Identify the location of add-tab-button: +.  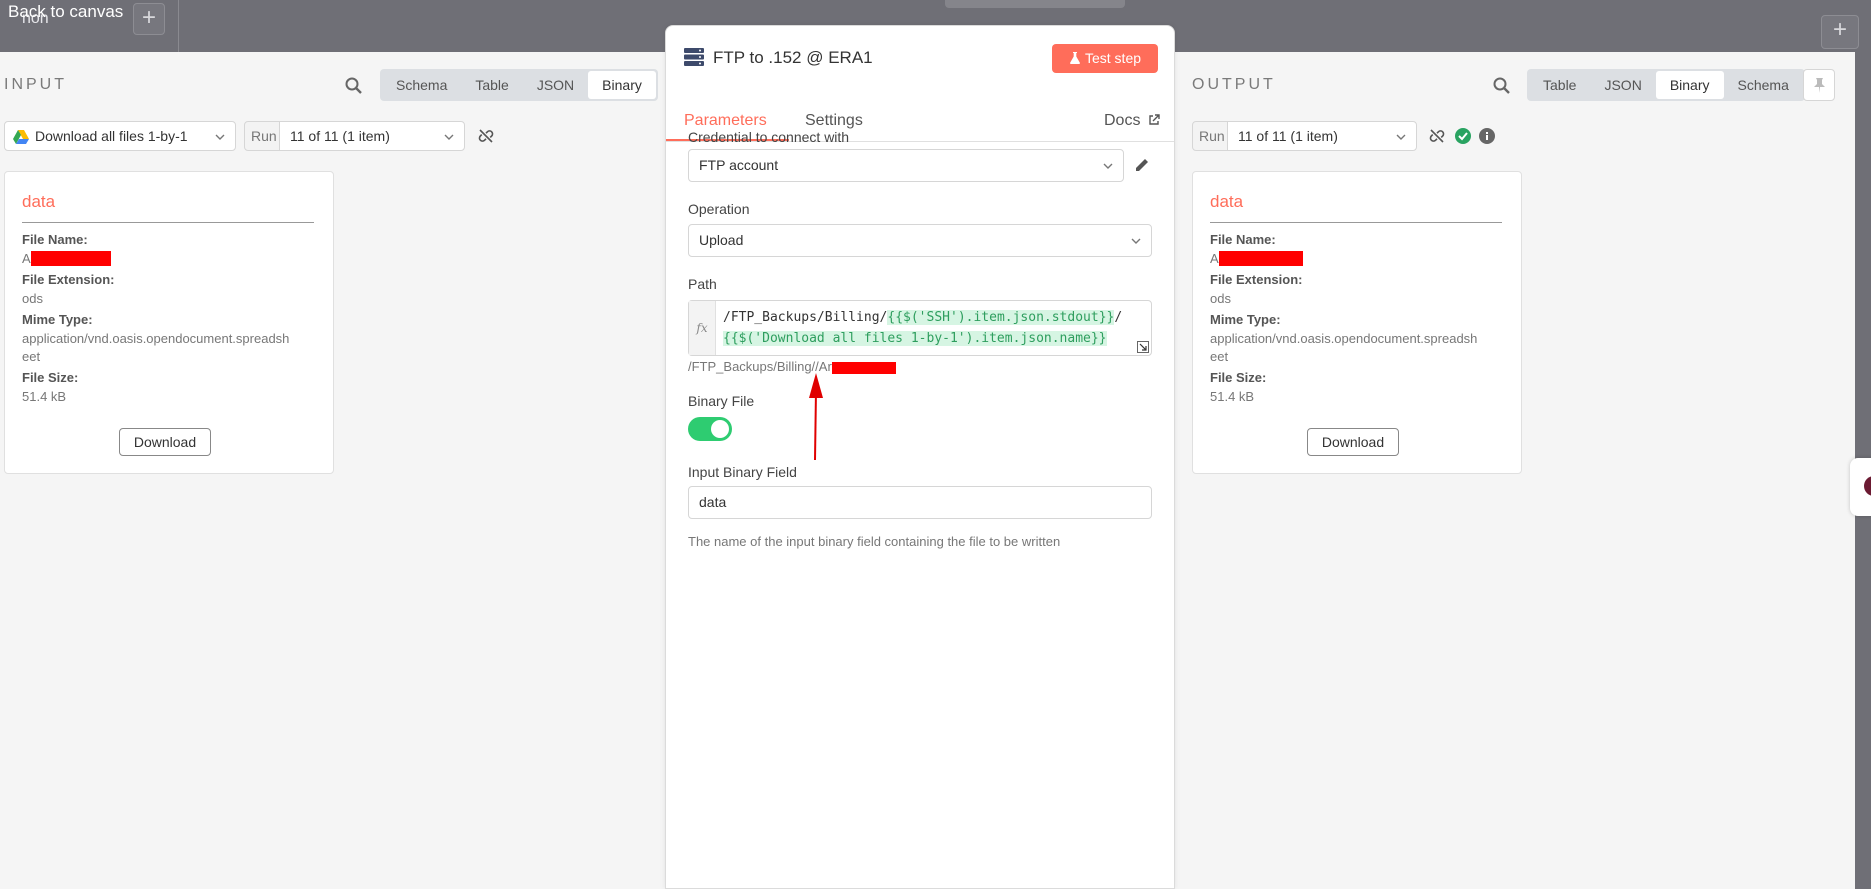
(149, 19).